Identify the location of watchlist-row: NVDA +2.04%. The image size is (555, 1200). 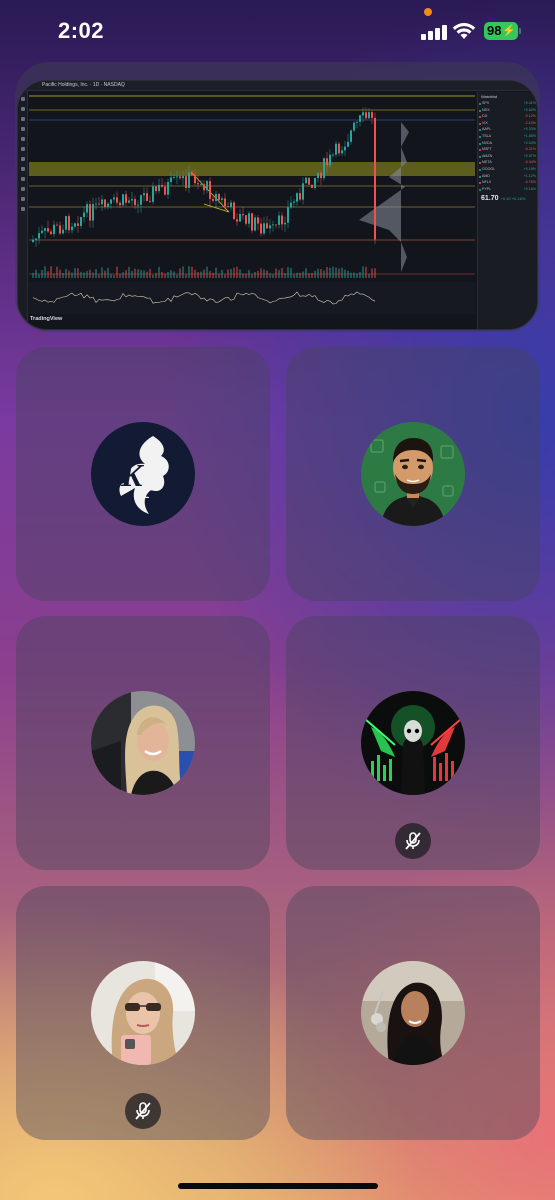
(507, 144).